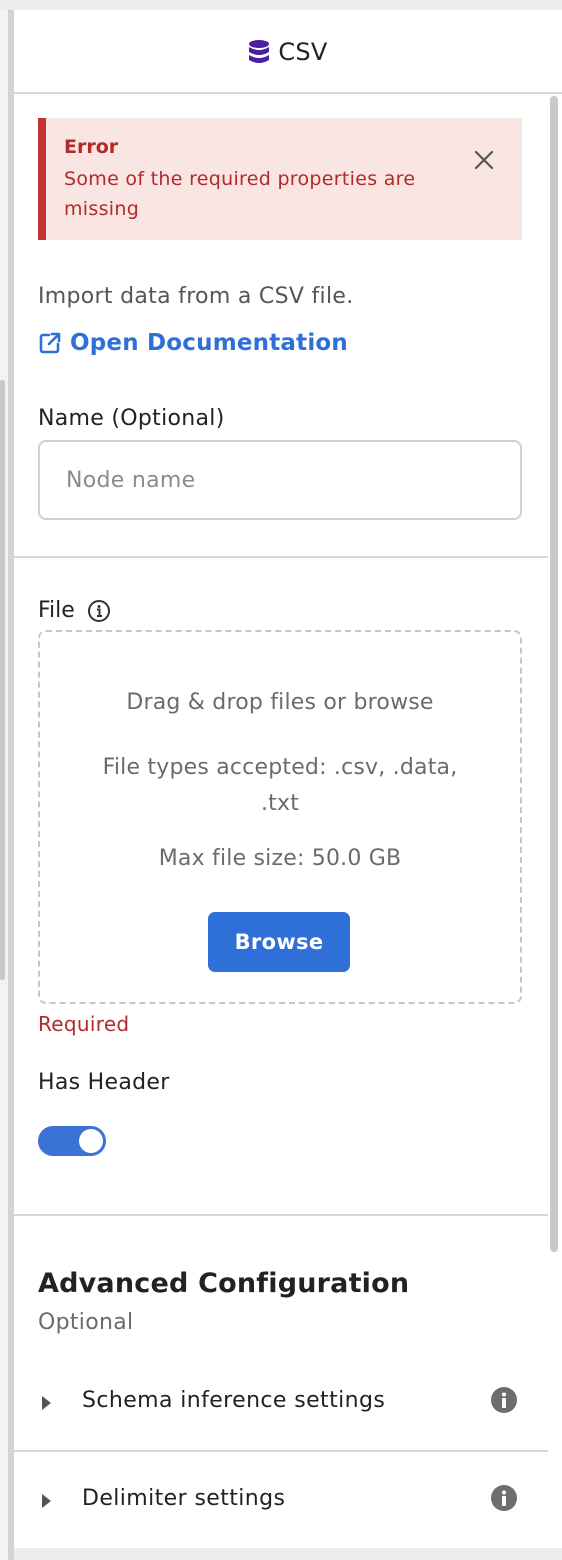  Describe the element at coordinates (224, 1283) in the screenshot. I see `advanced-config-title: Advanced Configuration` at that location.